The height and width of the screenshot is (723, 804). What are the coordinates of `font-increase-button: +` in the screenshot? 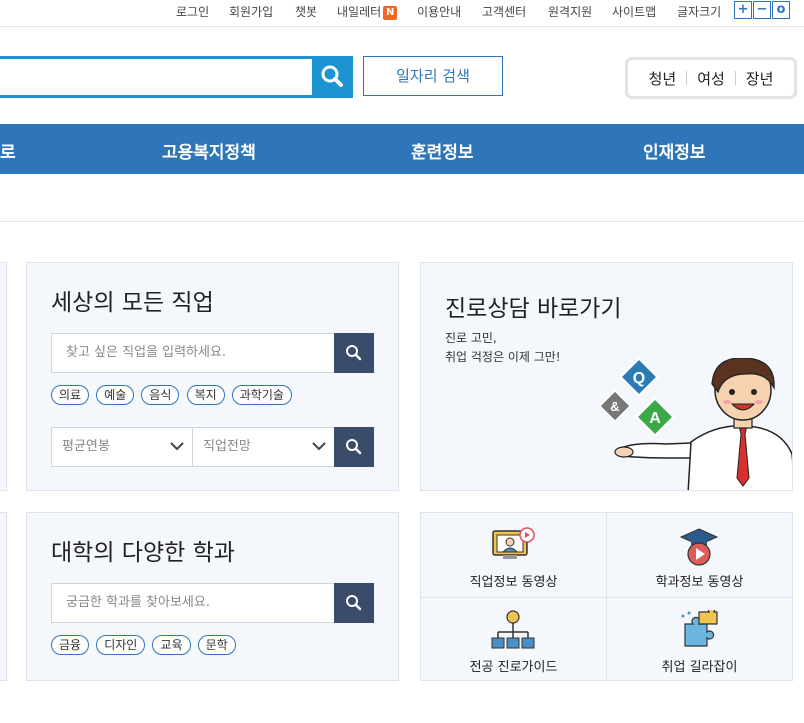 It's located at (743, 10).